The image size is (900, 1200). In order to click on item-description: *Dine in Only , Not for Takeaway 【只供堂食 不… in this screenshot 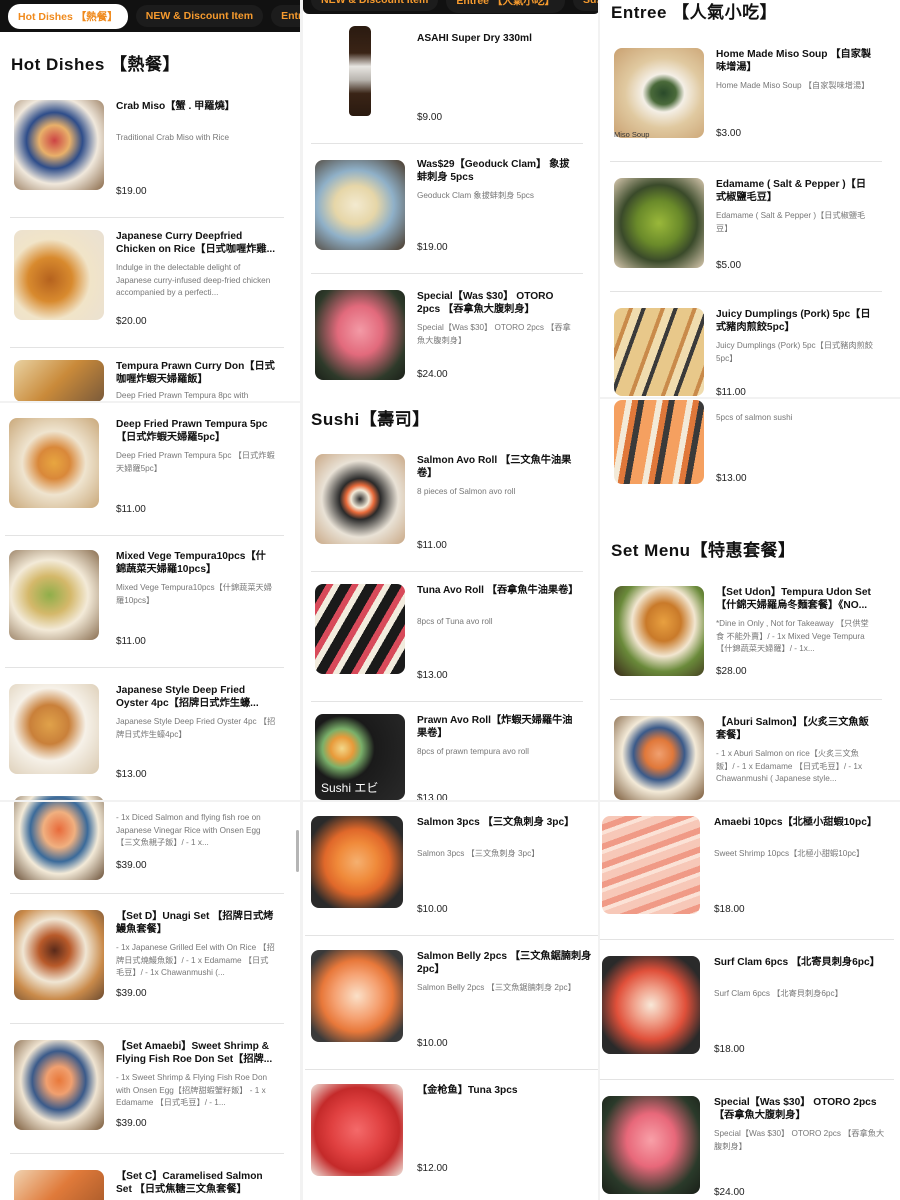, I will do `click(792, 636)`.